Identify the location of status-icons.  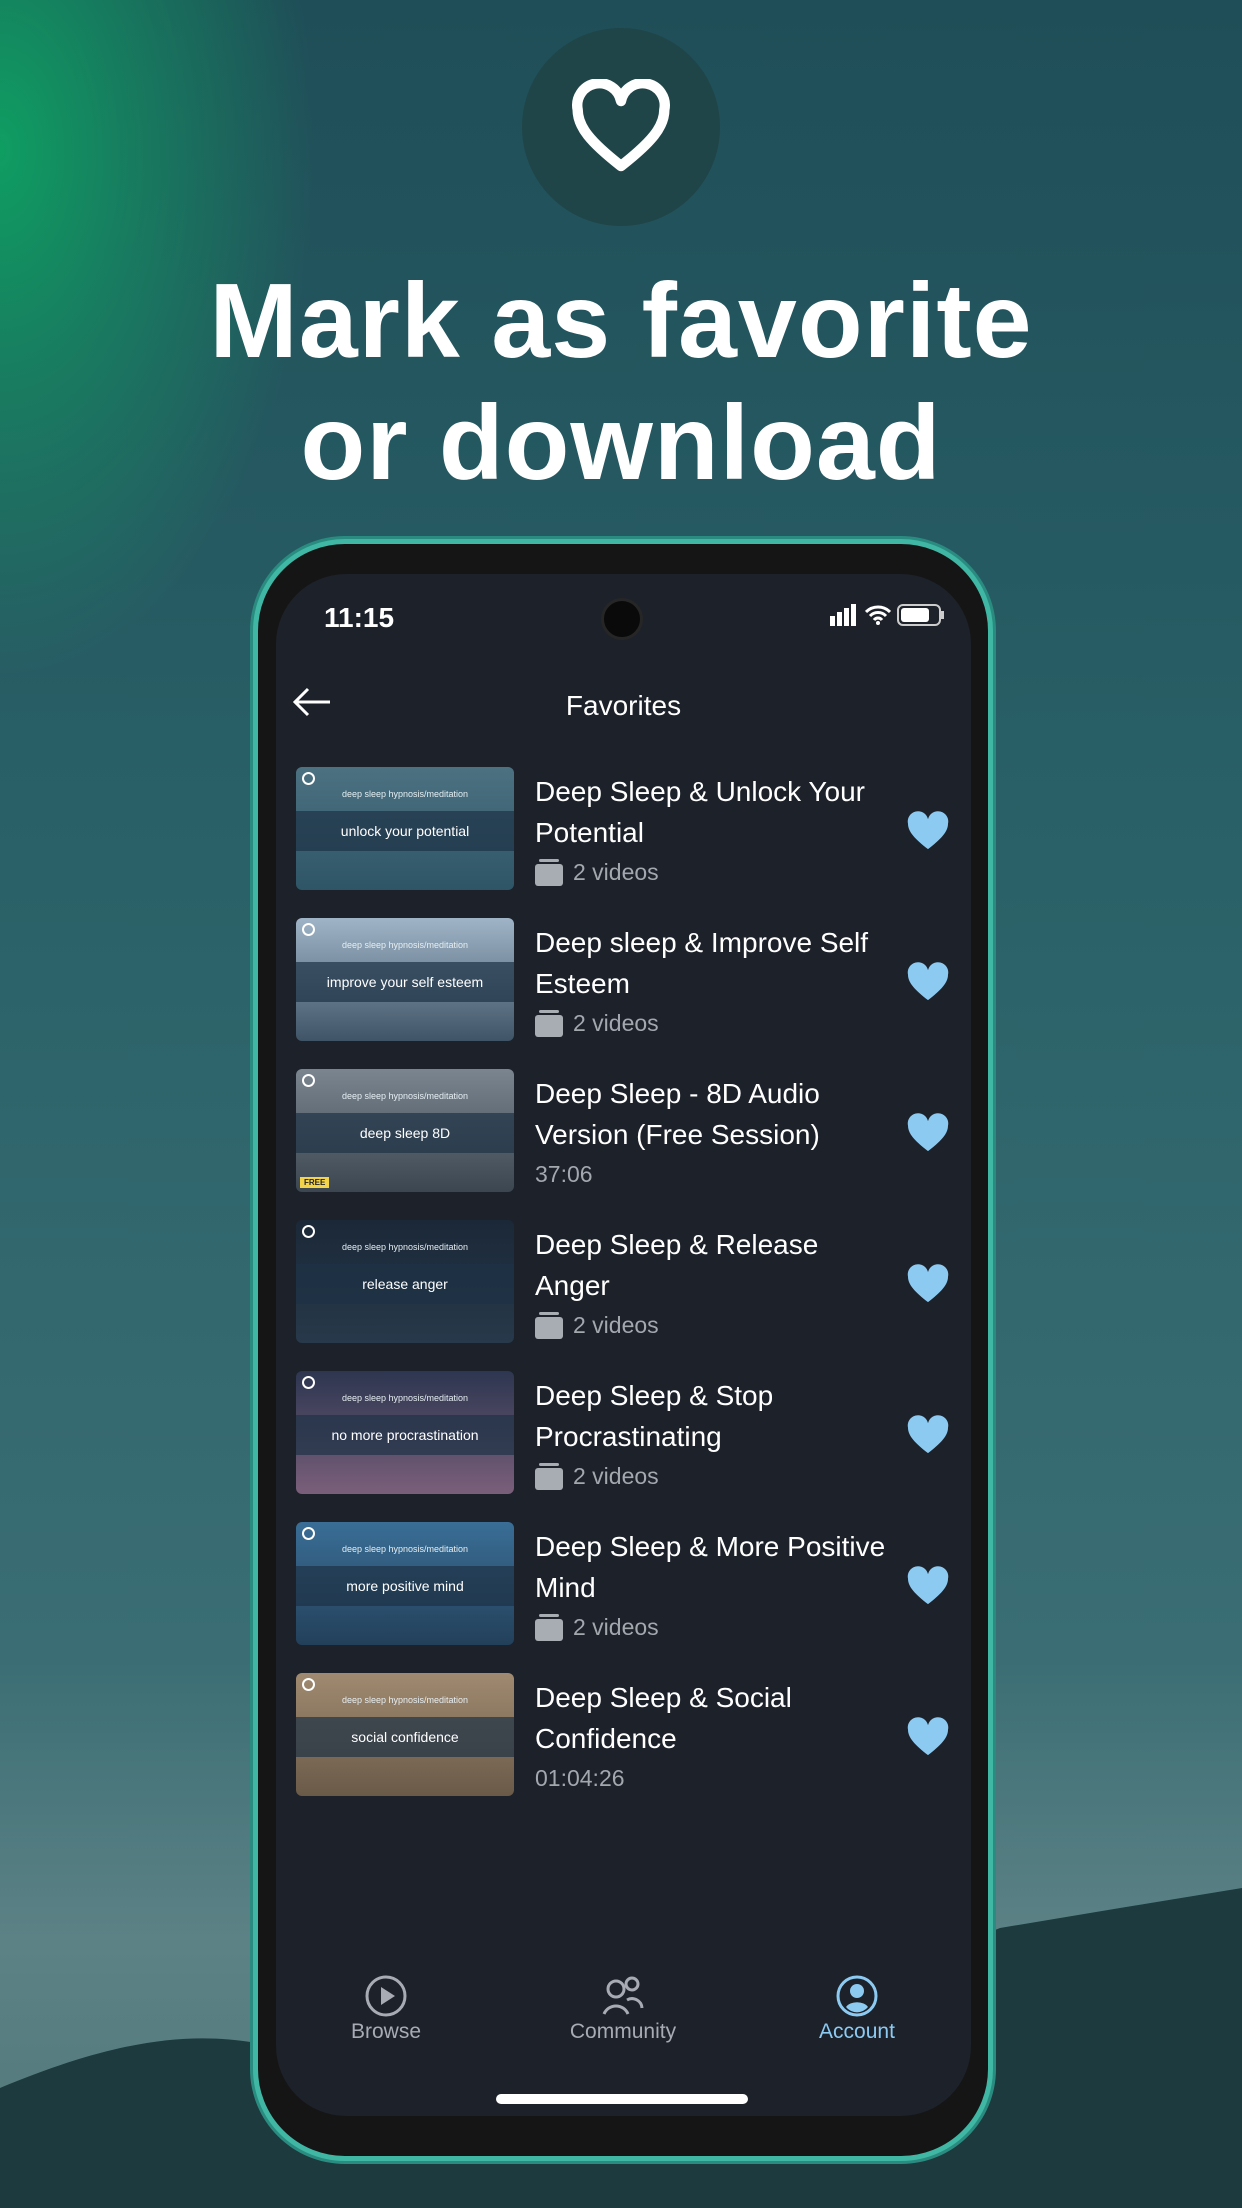
(887, 615).